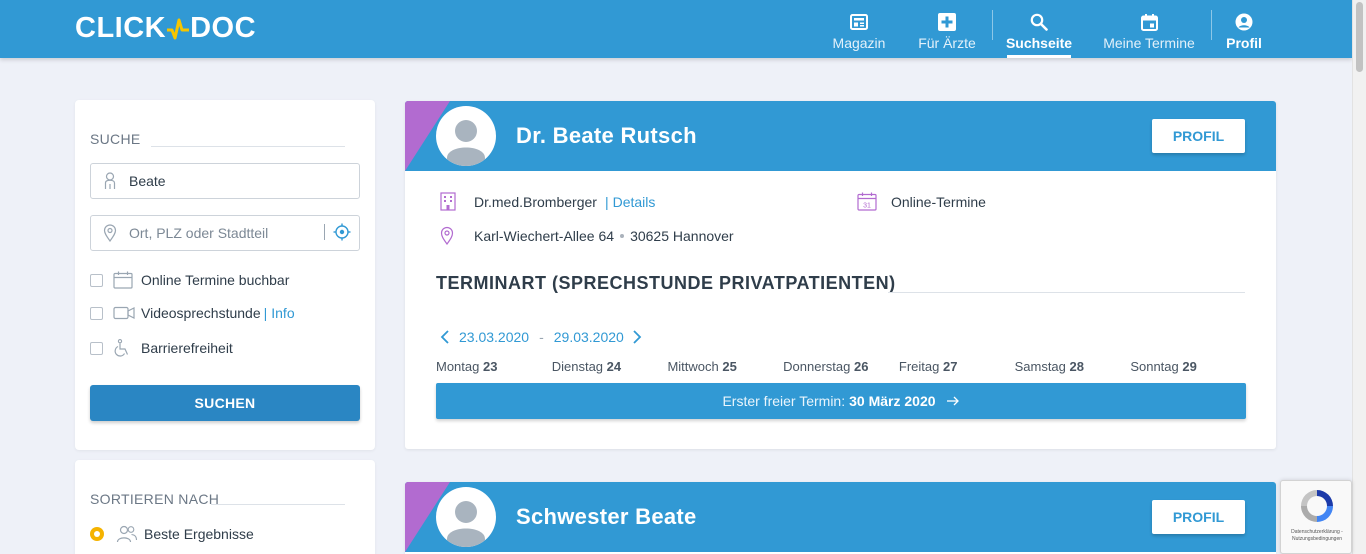  Describe the element at coordinates (840, 136) in the screenshot. I see `card-header: Dr. Beate Rutsch PROFIL` at that location.